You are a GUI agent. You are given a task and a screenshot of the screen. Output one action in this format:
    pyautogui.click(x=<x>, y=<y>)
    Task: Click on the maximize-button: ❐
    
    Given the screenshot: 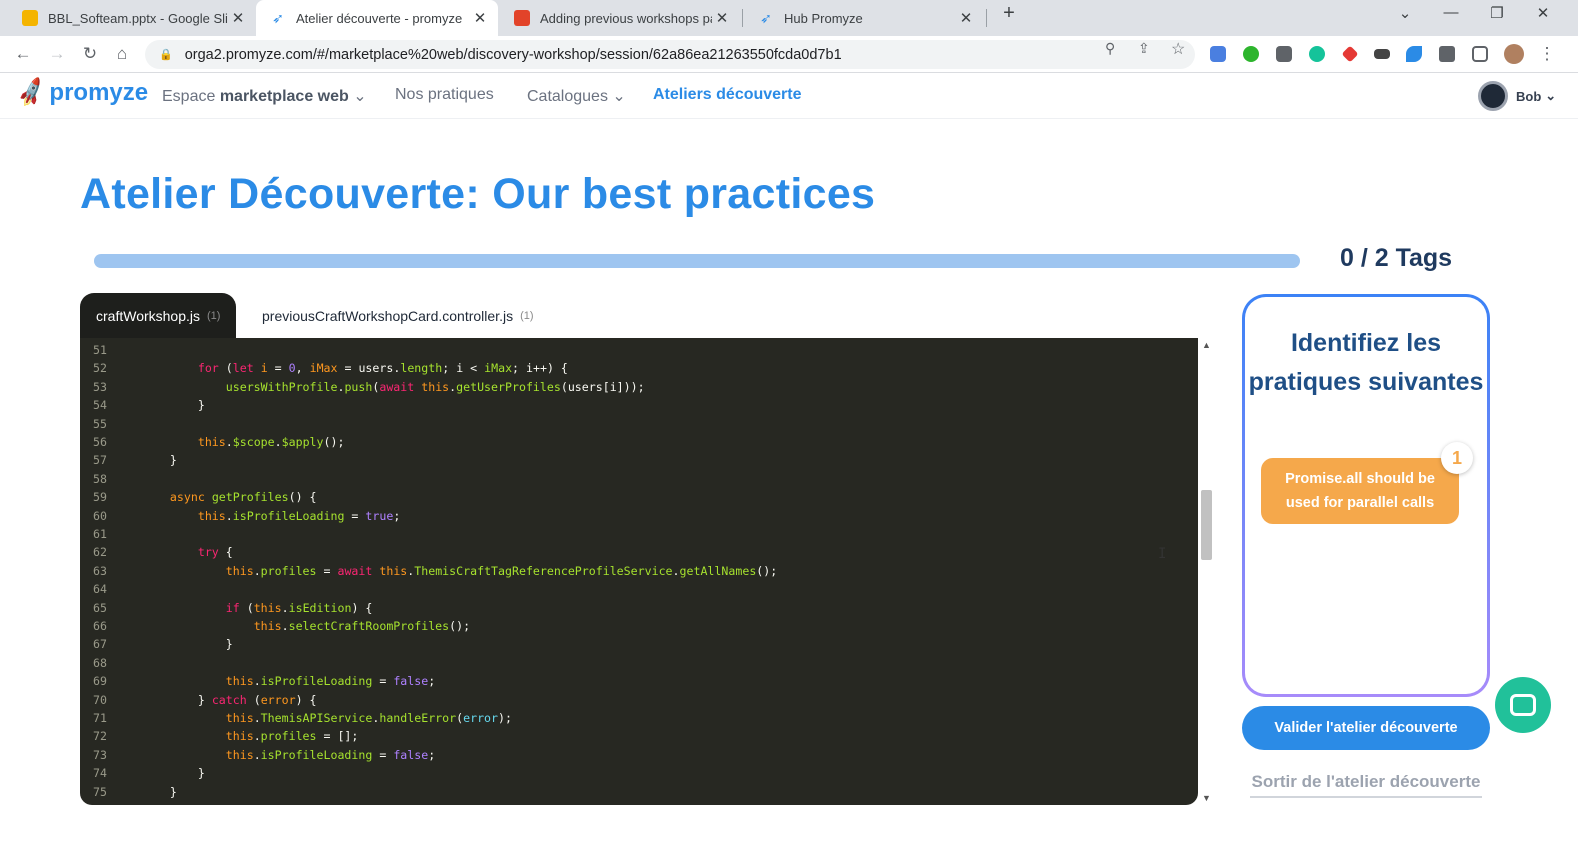 What is the action you would take?
    pyautogui.click(x=1497, y=13)
    